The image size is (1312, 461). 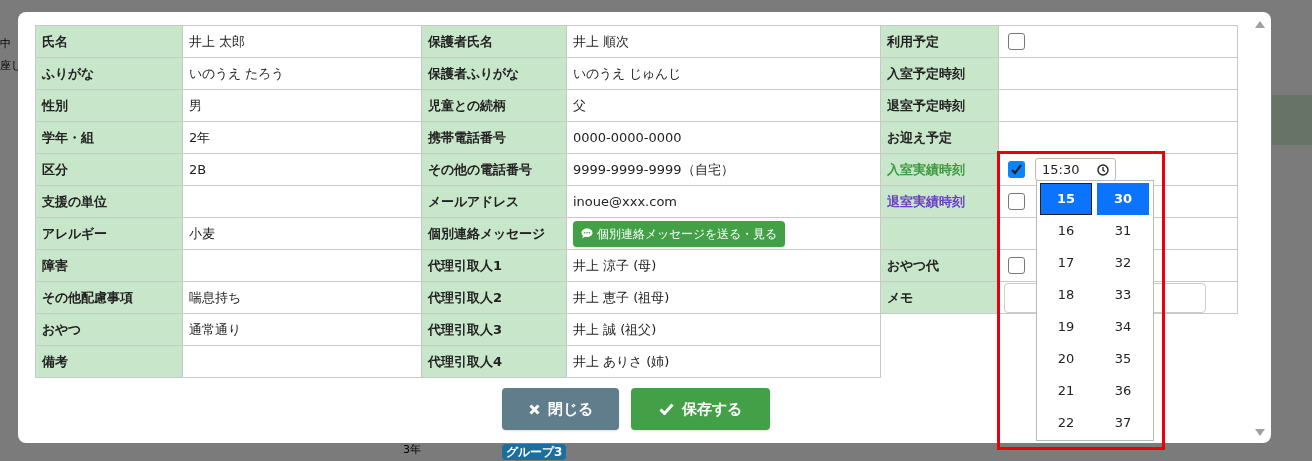 What do you see at coordinates (560, 409) in the screenshot?
I see `close-button: 閉じる` at bounding box center [560, 409].